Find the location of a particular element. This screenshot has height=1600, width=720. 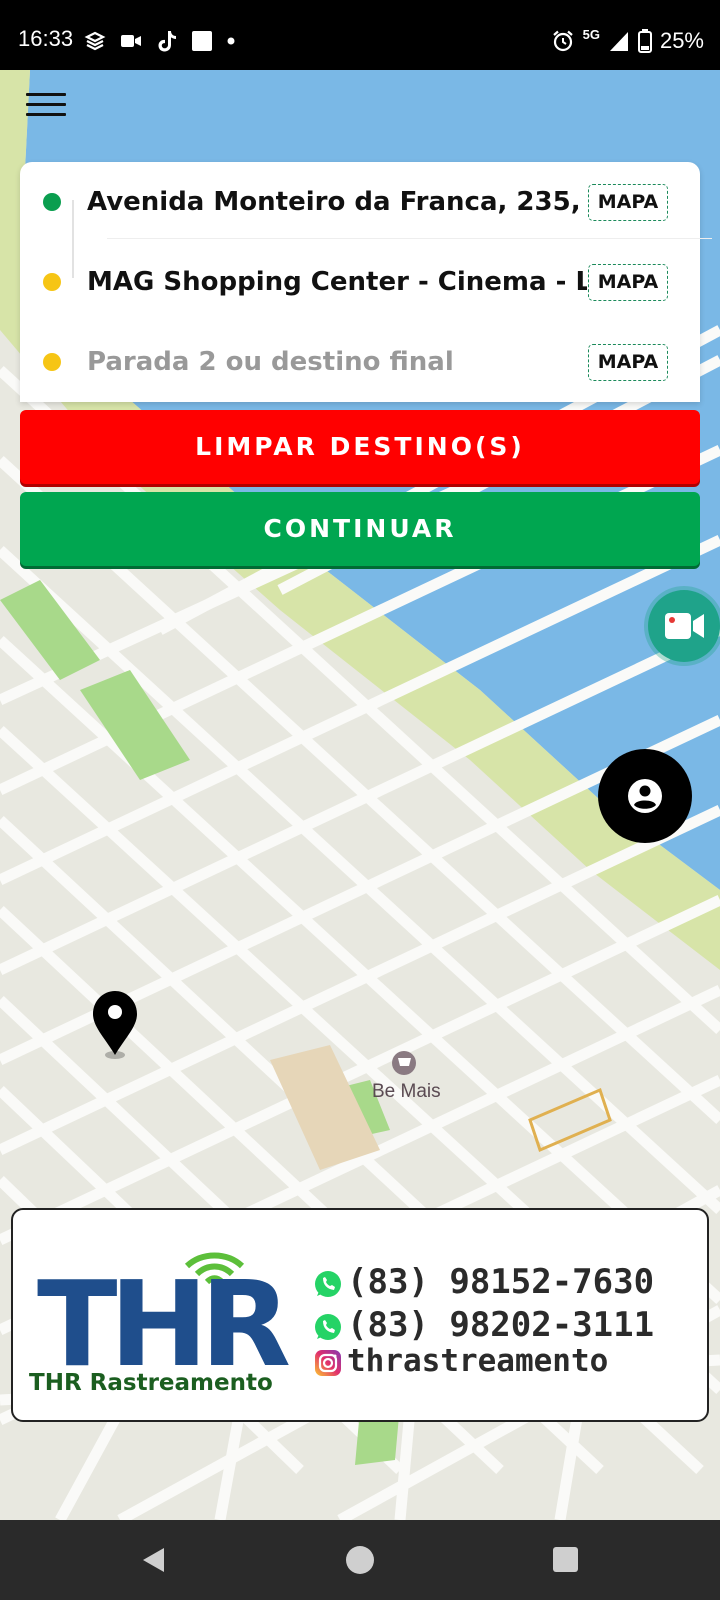

video-call-button is located at coordinates (684, 626).